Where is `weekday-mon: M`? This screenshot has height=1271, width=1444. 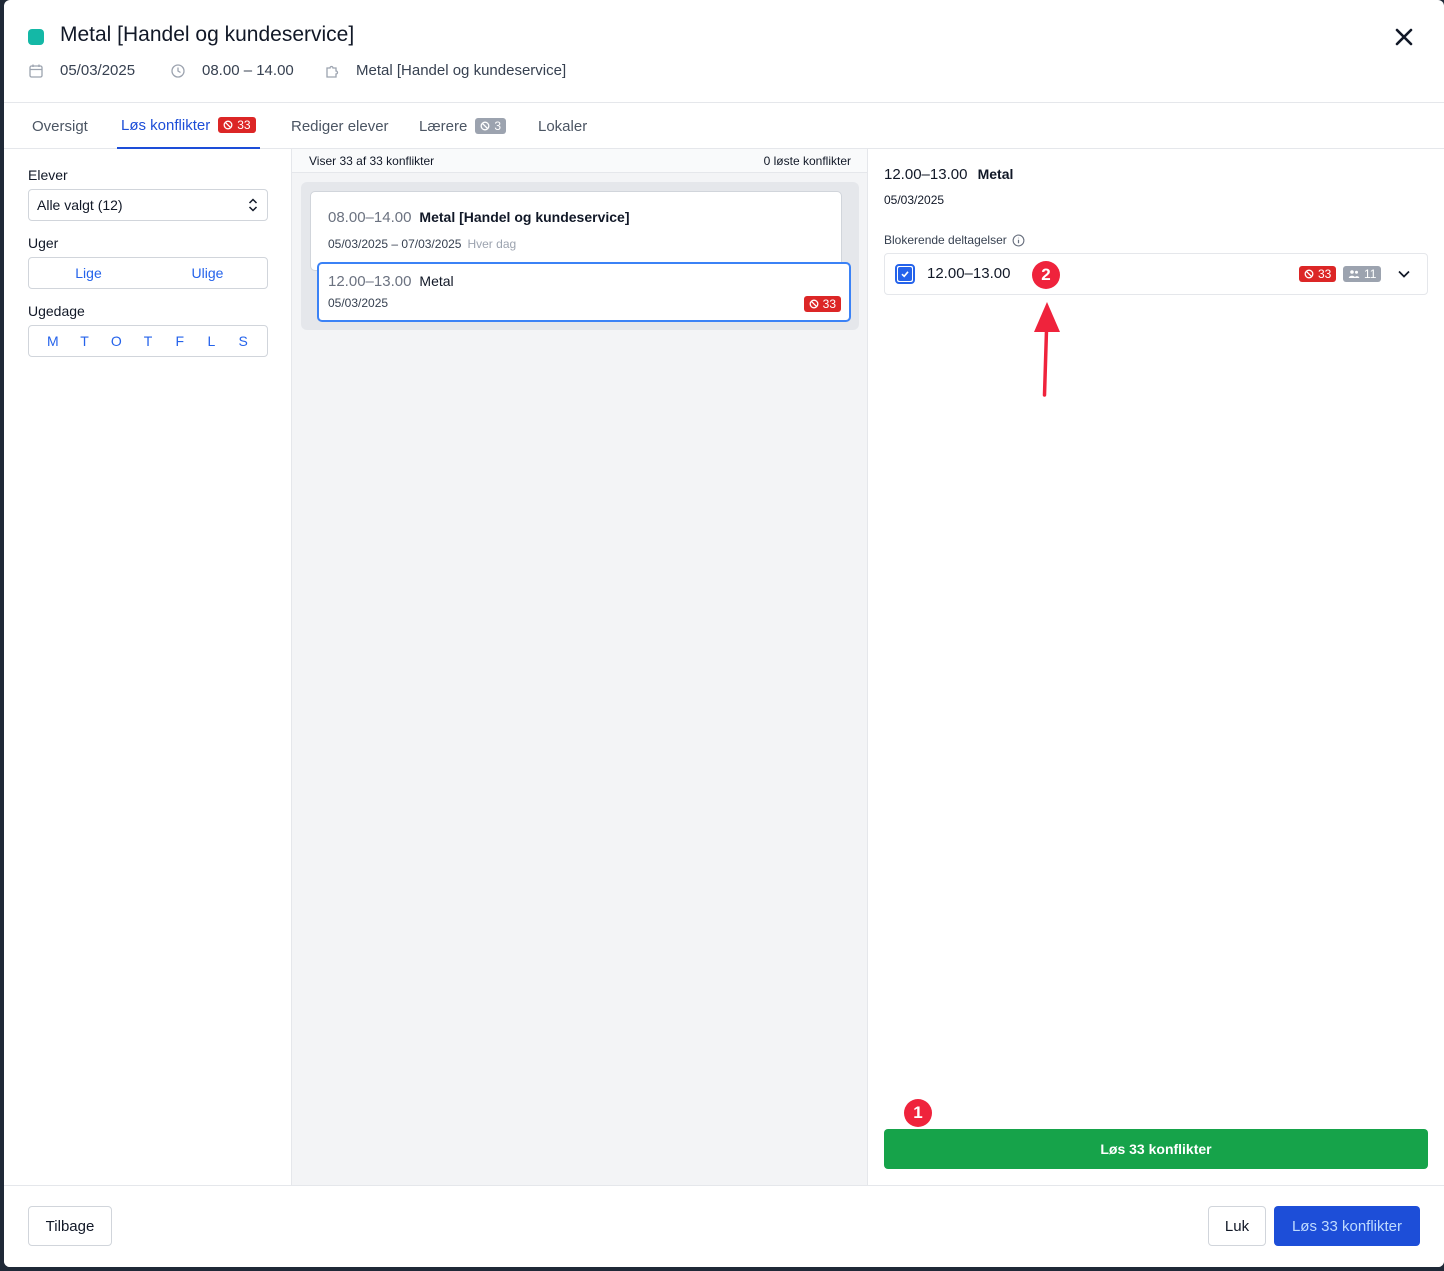
weekday-mon: M is located at coordinates (53, 341).